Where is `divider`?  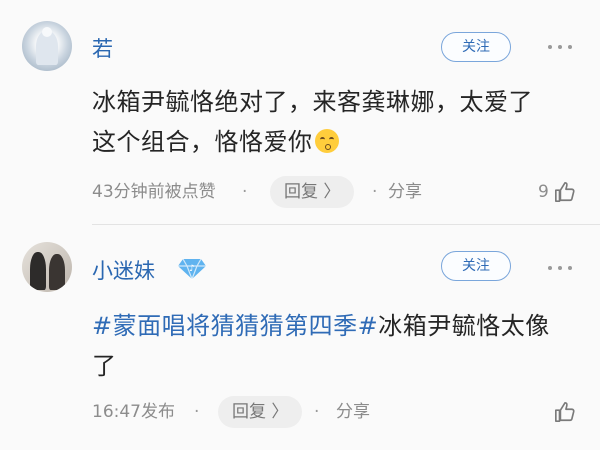 divider is located at coordinates (346, 224).